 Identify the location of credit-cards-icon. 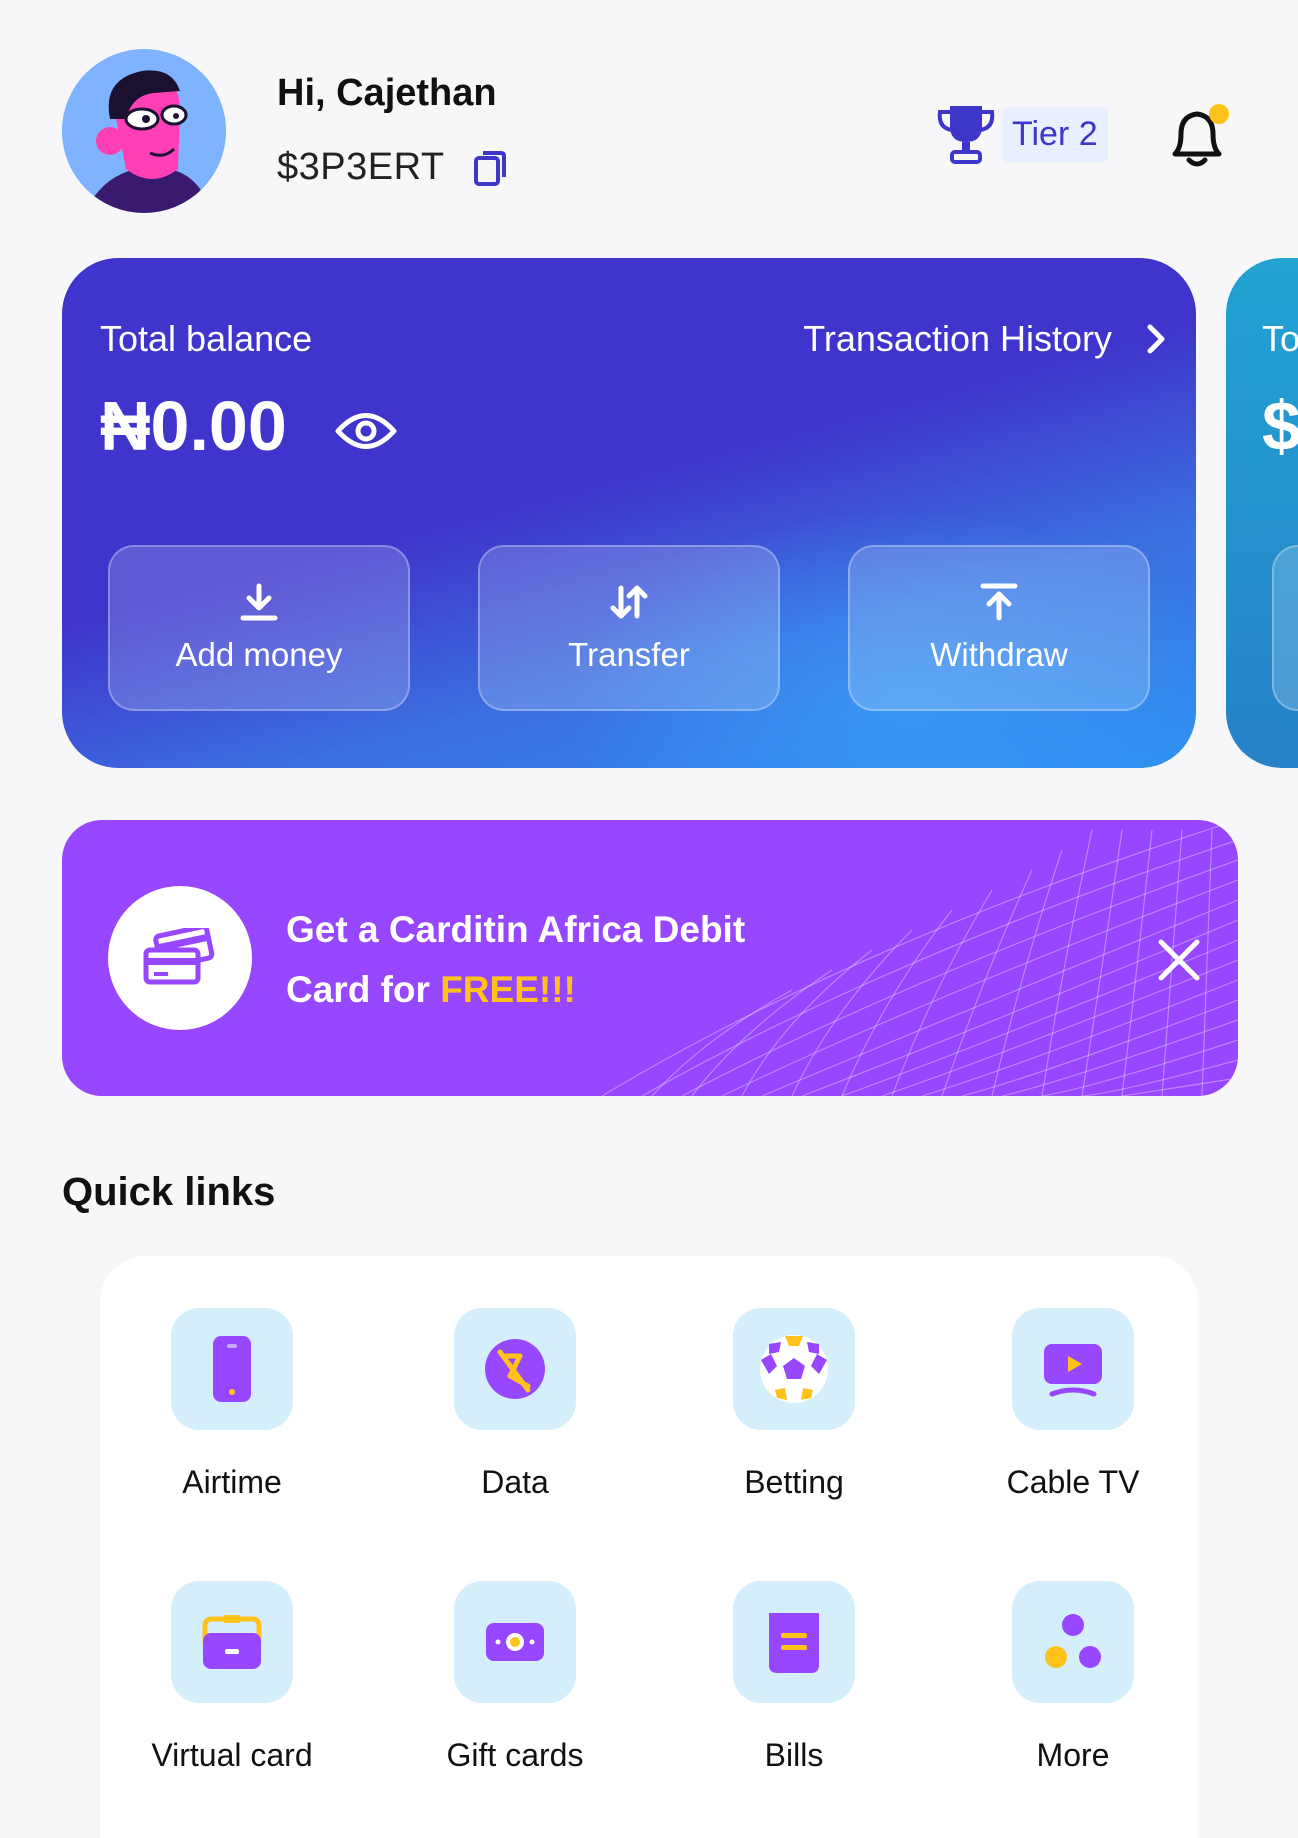
(179, 956).